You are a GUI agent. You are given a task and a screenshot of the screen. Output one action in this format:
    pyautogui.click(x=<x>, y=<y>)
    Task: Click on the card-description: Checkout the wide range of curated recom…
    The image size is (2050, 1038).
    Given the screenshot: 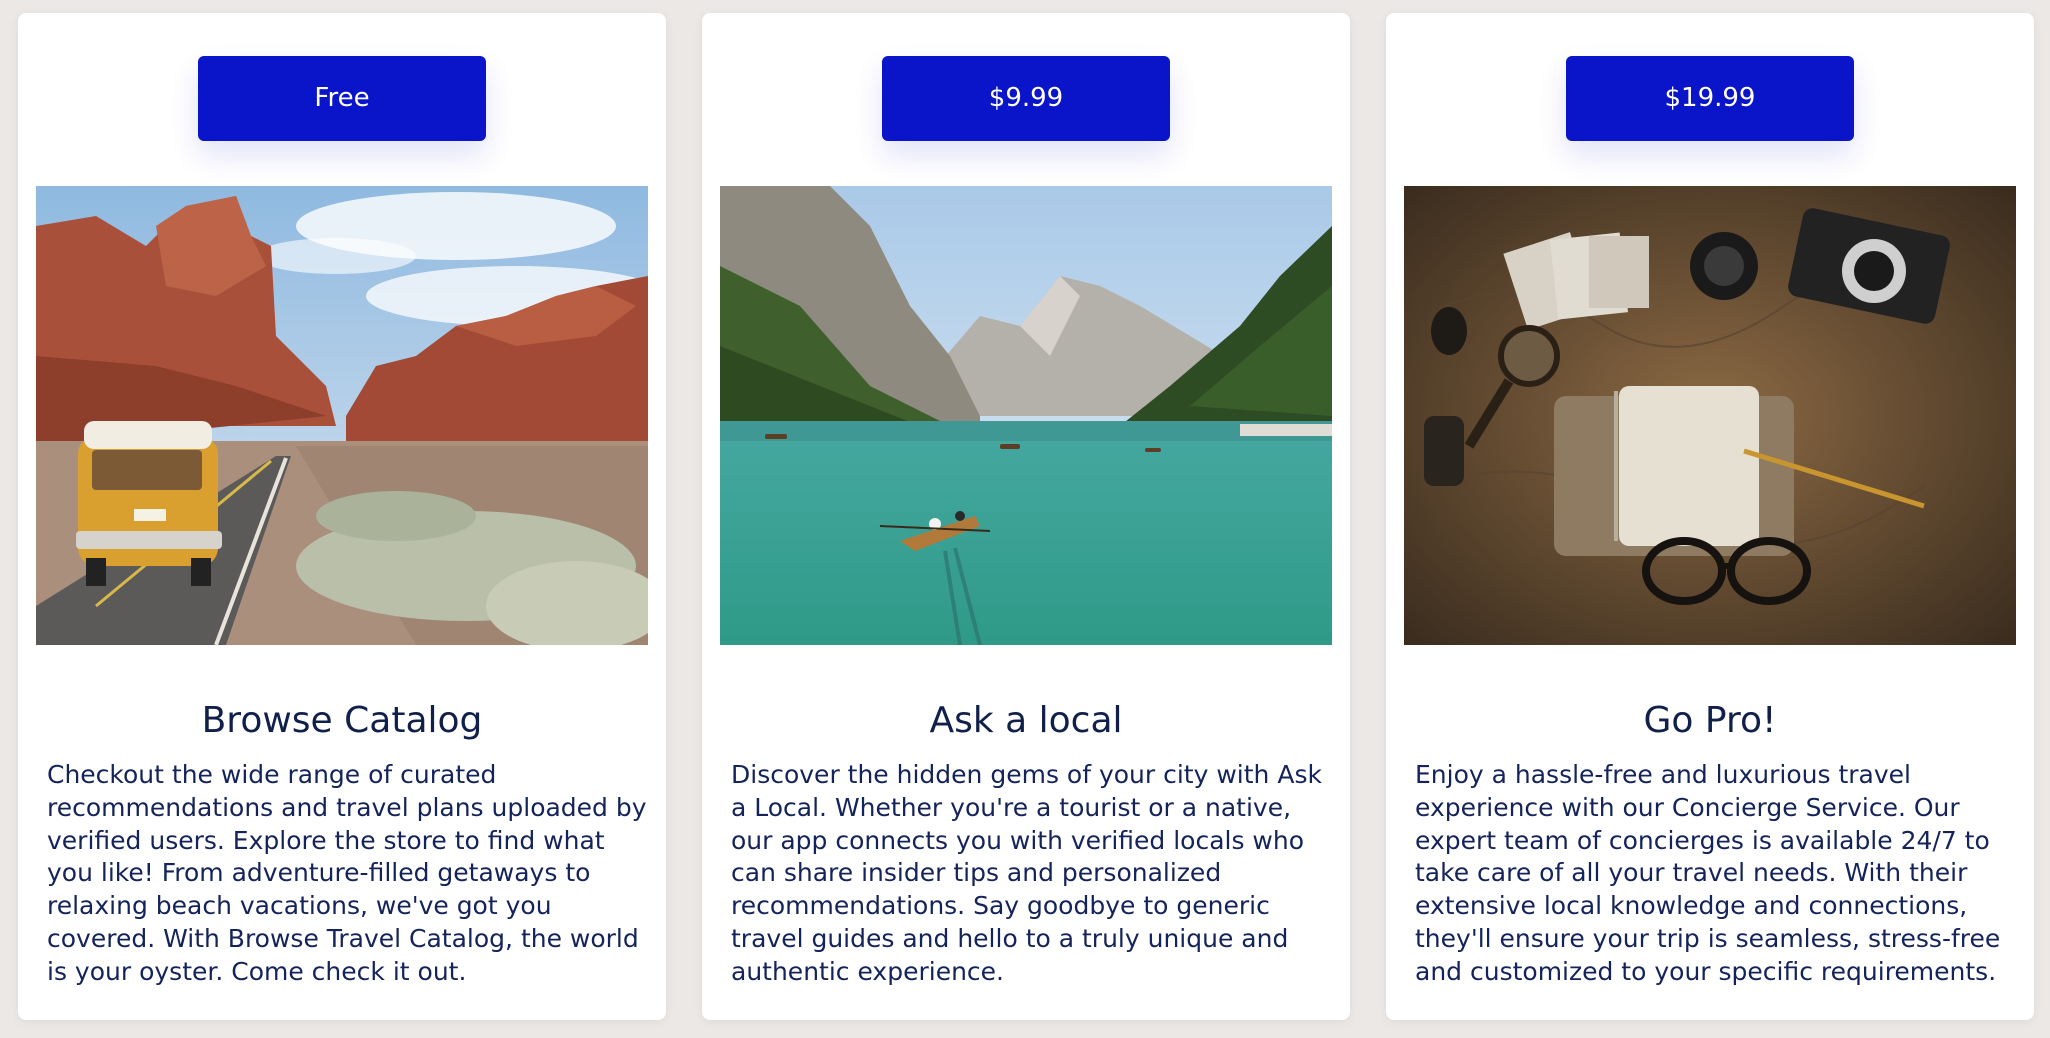 What is the action you would take?
    pyautogui.click(x=347, y=873)
    